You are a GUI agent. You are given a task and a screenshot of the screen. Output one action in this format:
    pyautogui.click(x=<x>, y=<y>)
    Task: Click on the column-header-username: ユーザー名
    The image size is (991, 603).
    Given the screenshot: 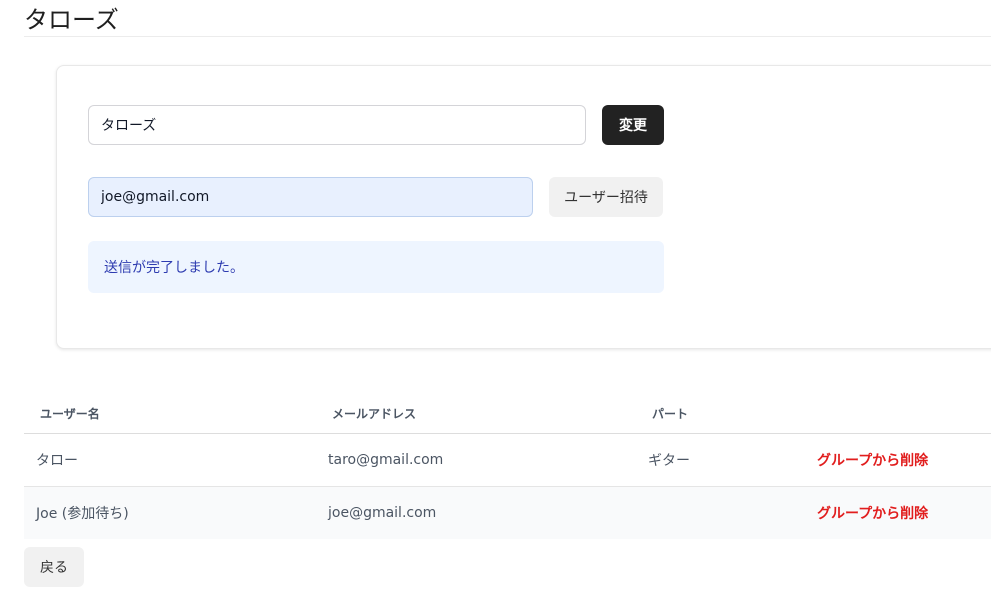 What is the action you would take?
    pyautogui.click(x=70, y=414)
    